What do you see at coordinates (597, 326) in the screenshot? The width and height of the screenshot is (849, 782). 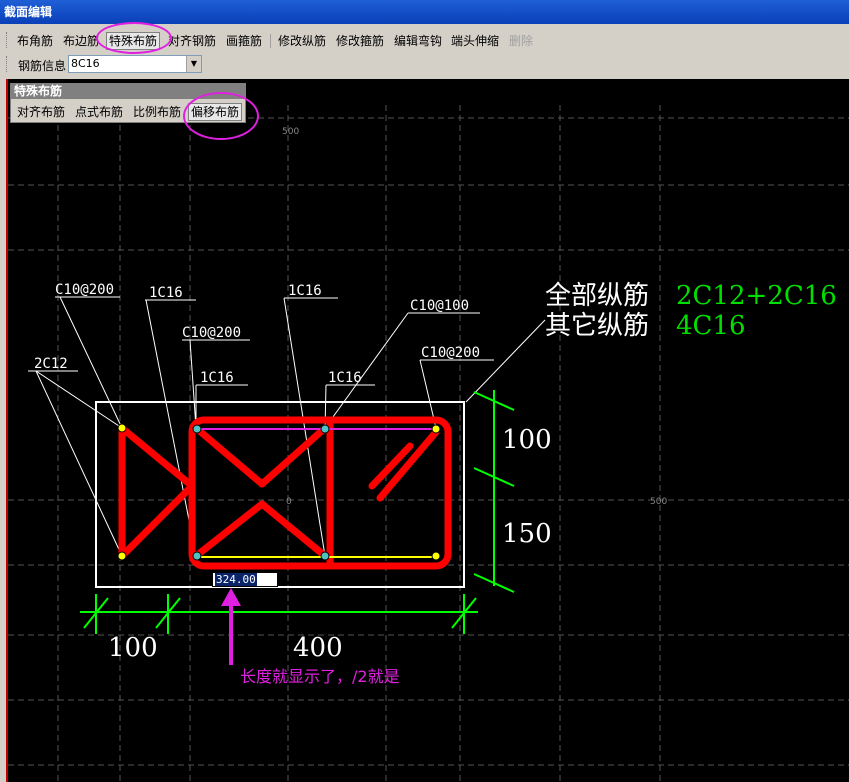 I see `summary-other-label: 其它纵筋` at bounding box center [597, 326].